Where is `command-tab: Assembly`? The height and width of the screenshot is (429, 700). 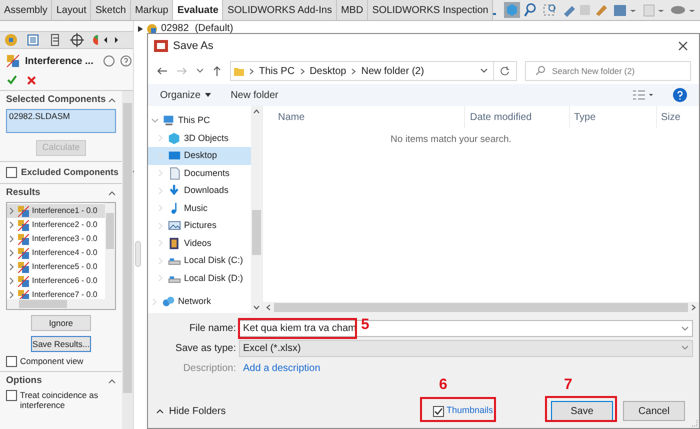 command-tab: Assembly is located at coordinates (26, 10).